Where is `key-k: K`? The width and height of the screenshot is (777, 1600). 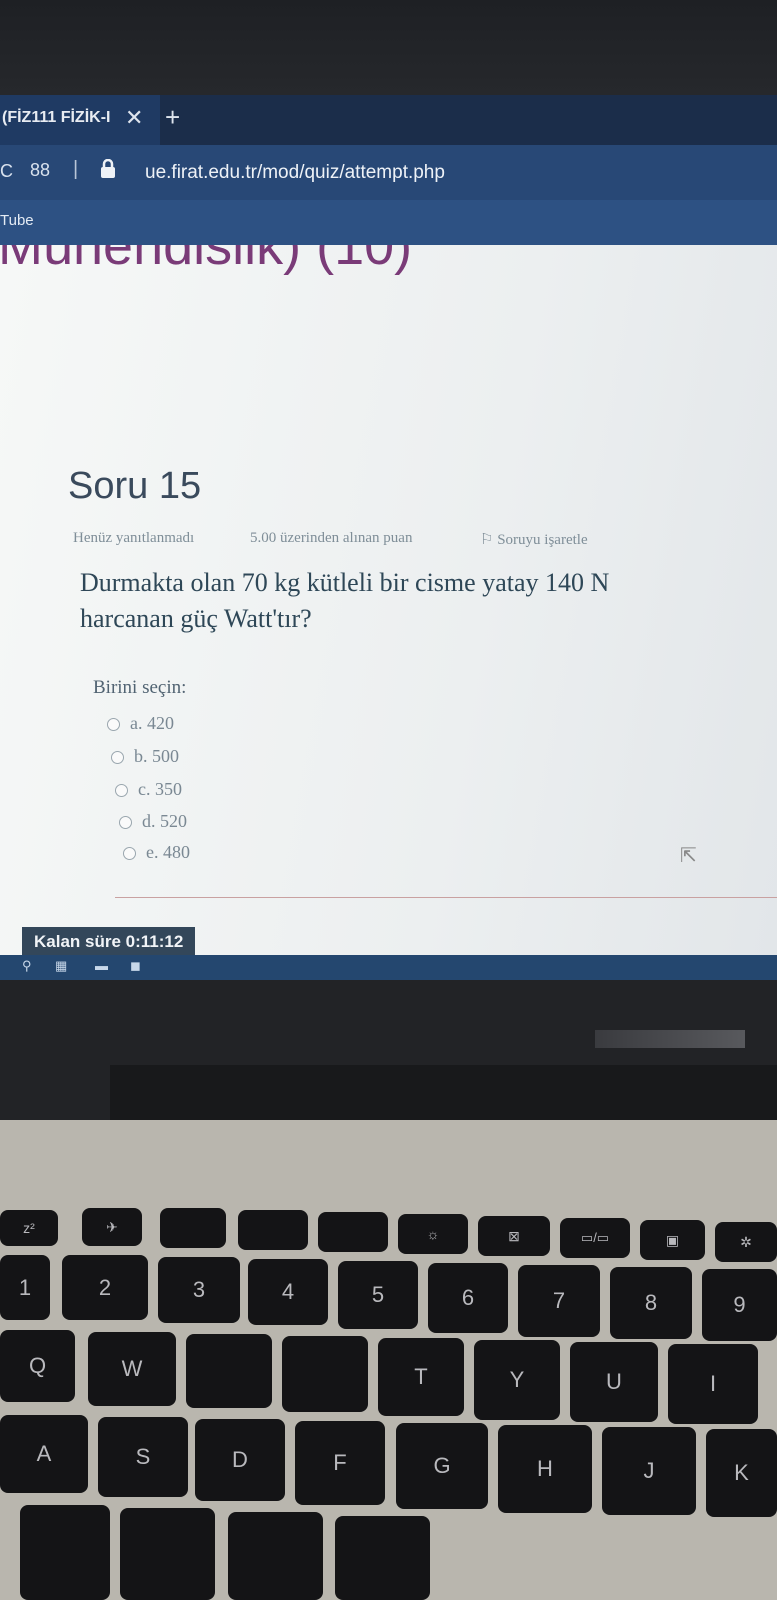 key-k: K is located at coordinates (741, 1473).